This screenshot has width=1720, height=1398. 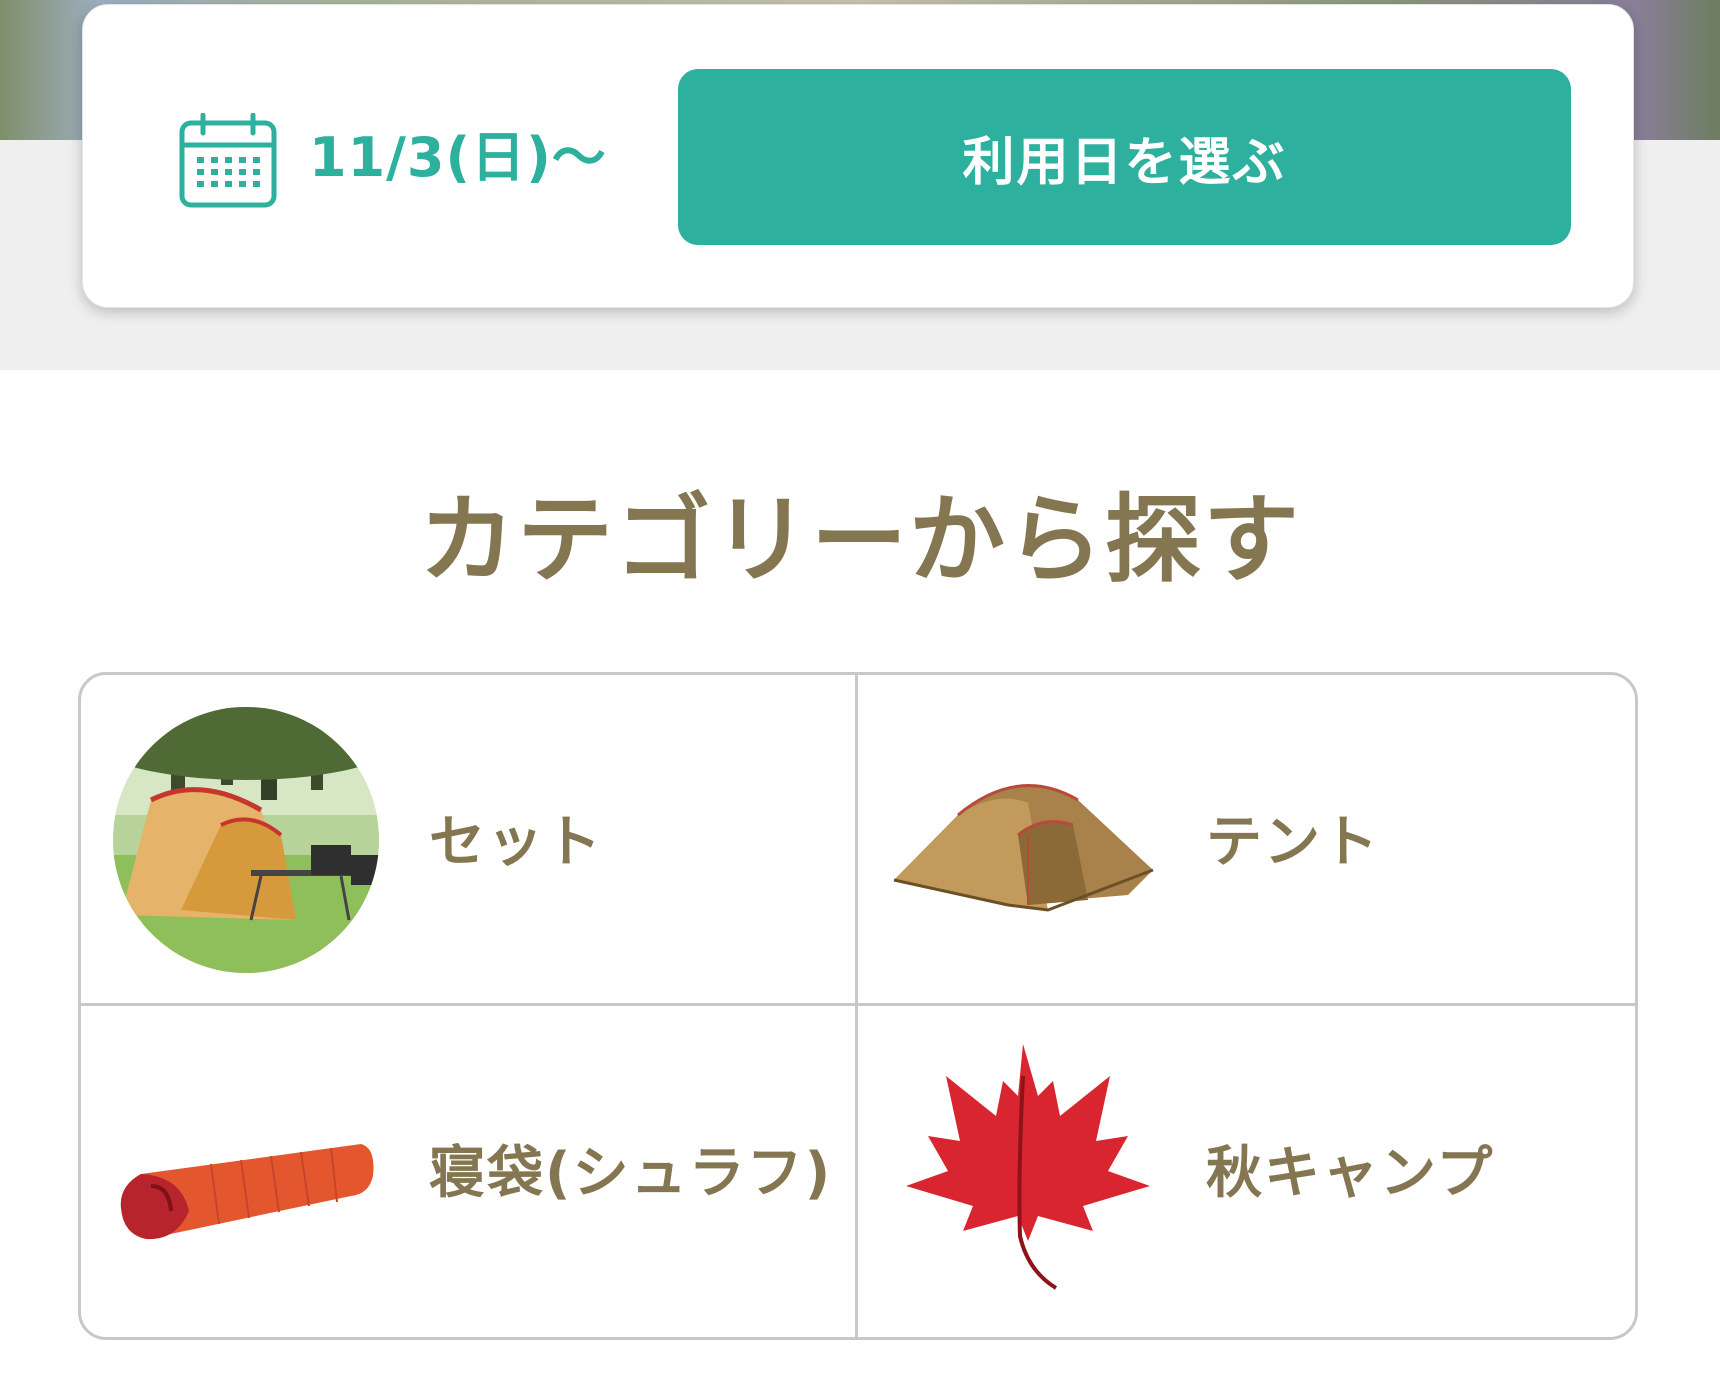 What do you see at coordinates (516, 842) in the screenshot?
I see `category-label: セット` at bounding box center [516, 842].